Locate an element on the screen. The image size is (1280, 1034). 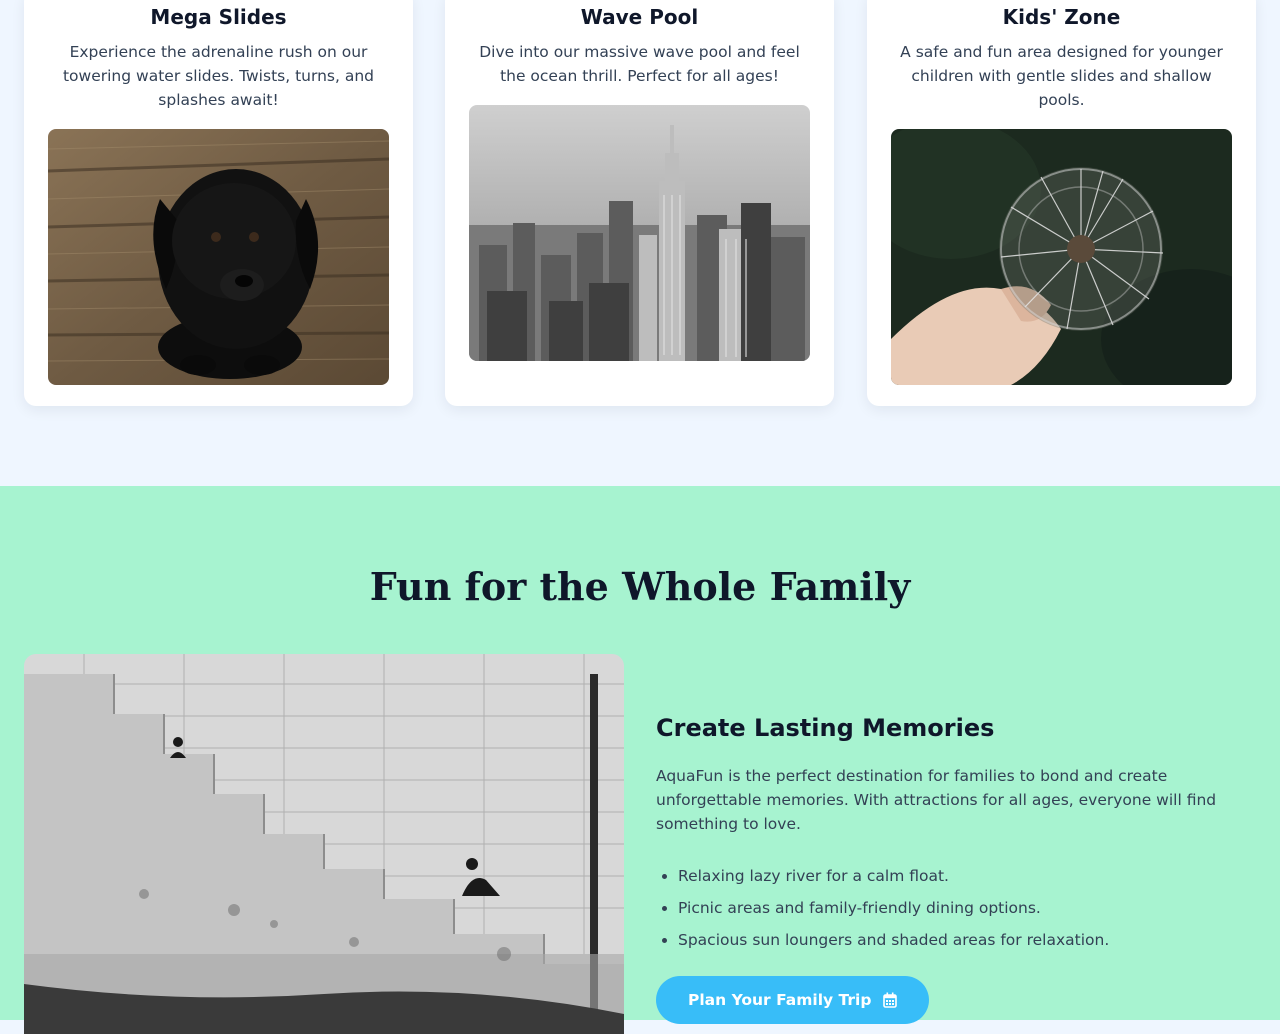
list-item: Relaxing lazy river for a calm float. is located at coordinates (962, 876).